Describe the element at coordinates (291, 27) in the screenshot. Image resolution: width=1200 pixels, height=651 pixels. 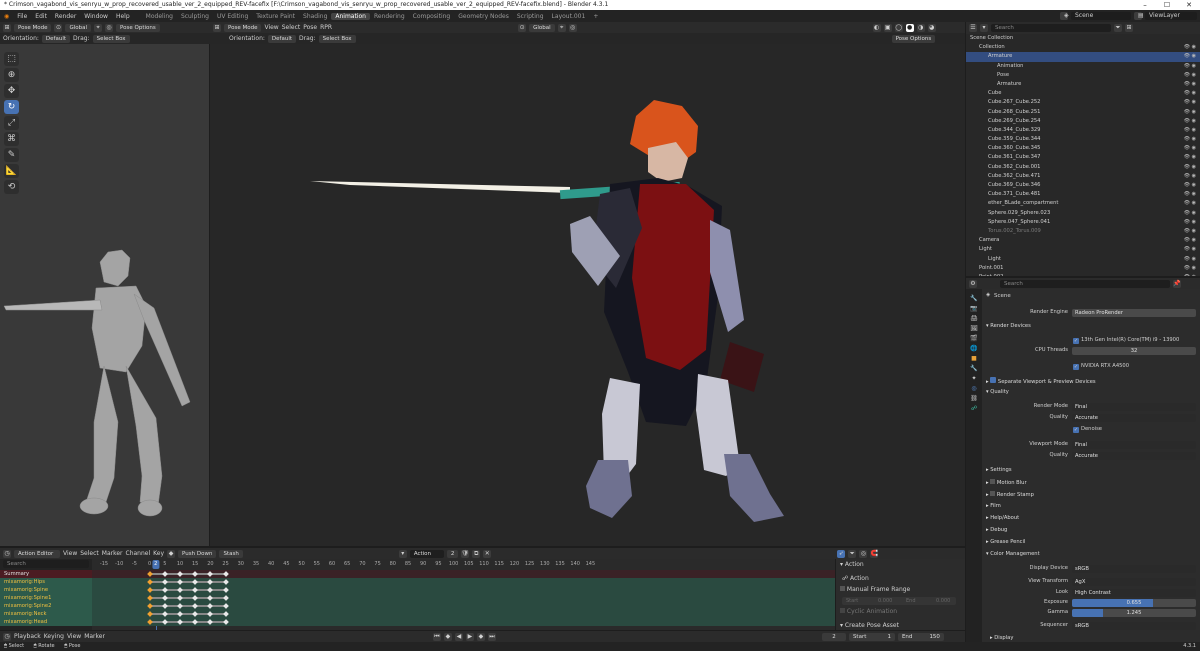
I see `main-menu-select: Select` at that location.